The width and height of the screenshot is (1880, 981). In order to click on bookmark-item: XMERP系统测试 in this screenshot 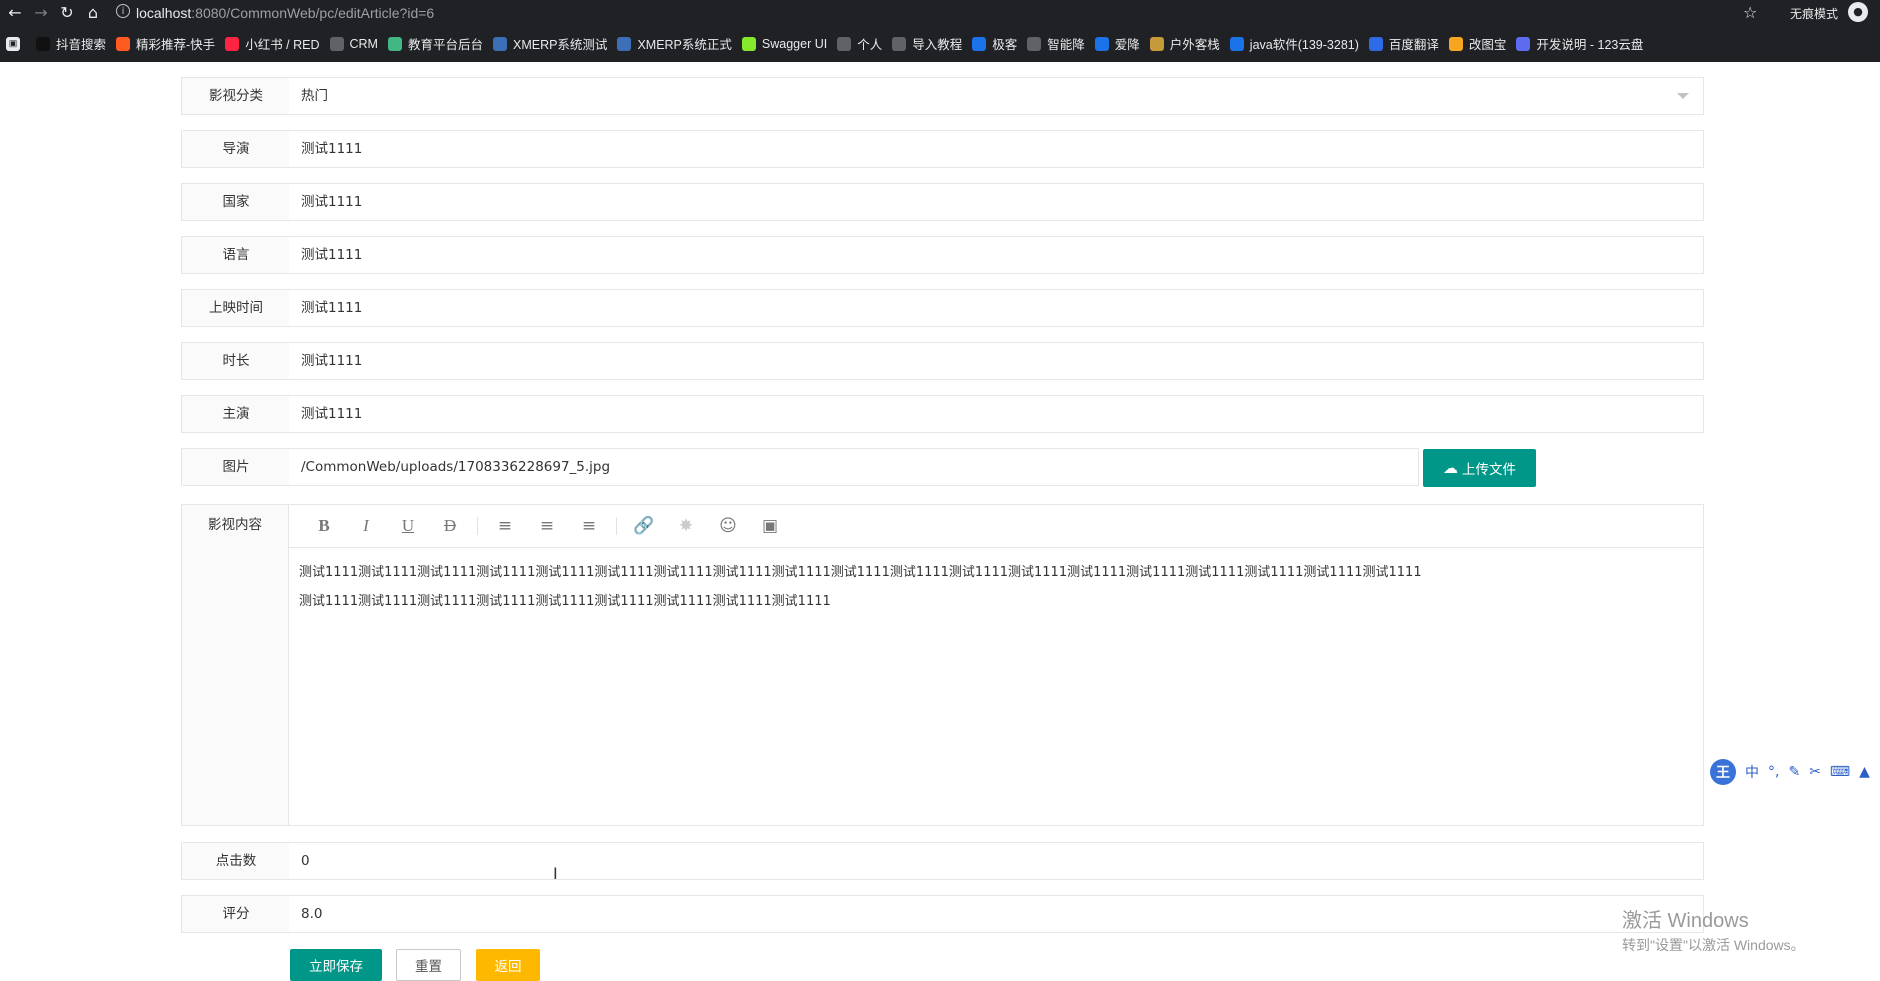, I will do `click(550, 43)`.